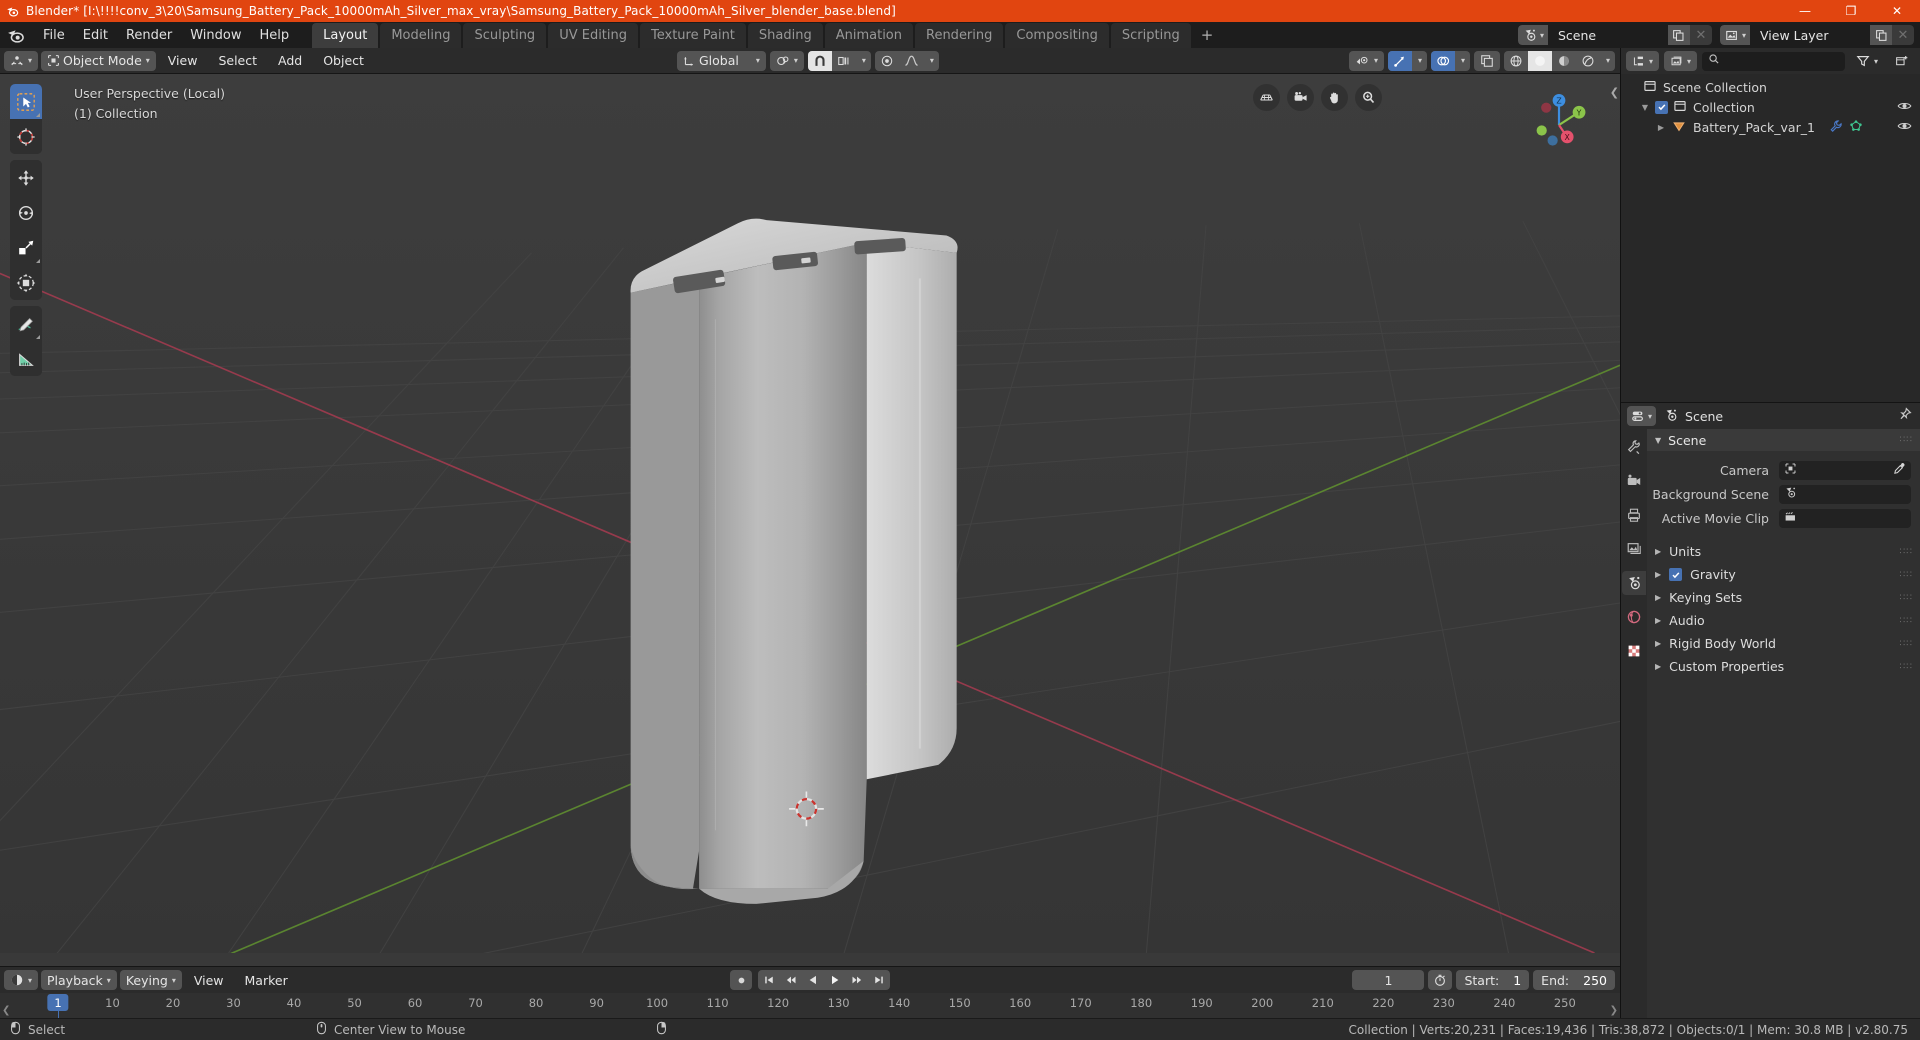 The width and height of the screenshot is (1920, 1040). Describe the element at coordinates (79, 980) in the screenshot. I see `timeline-menu-playback: Playback ▾` at that location.